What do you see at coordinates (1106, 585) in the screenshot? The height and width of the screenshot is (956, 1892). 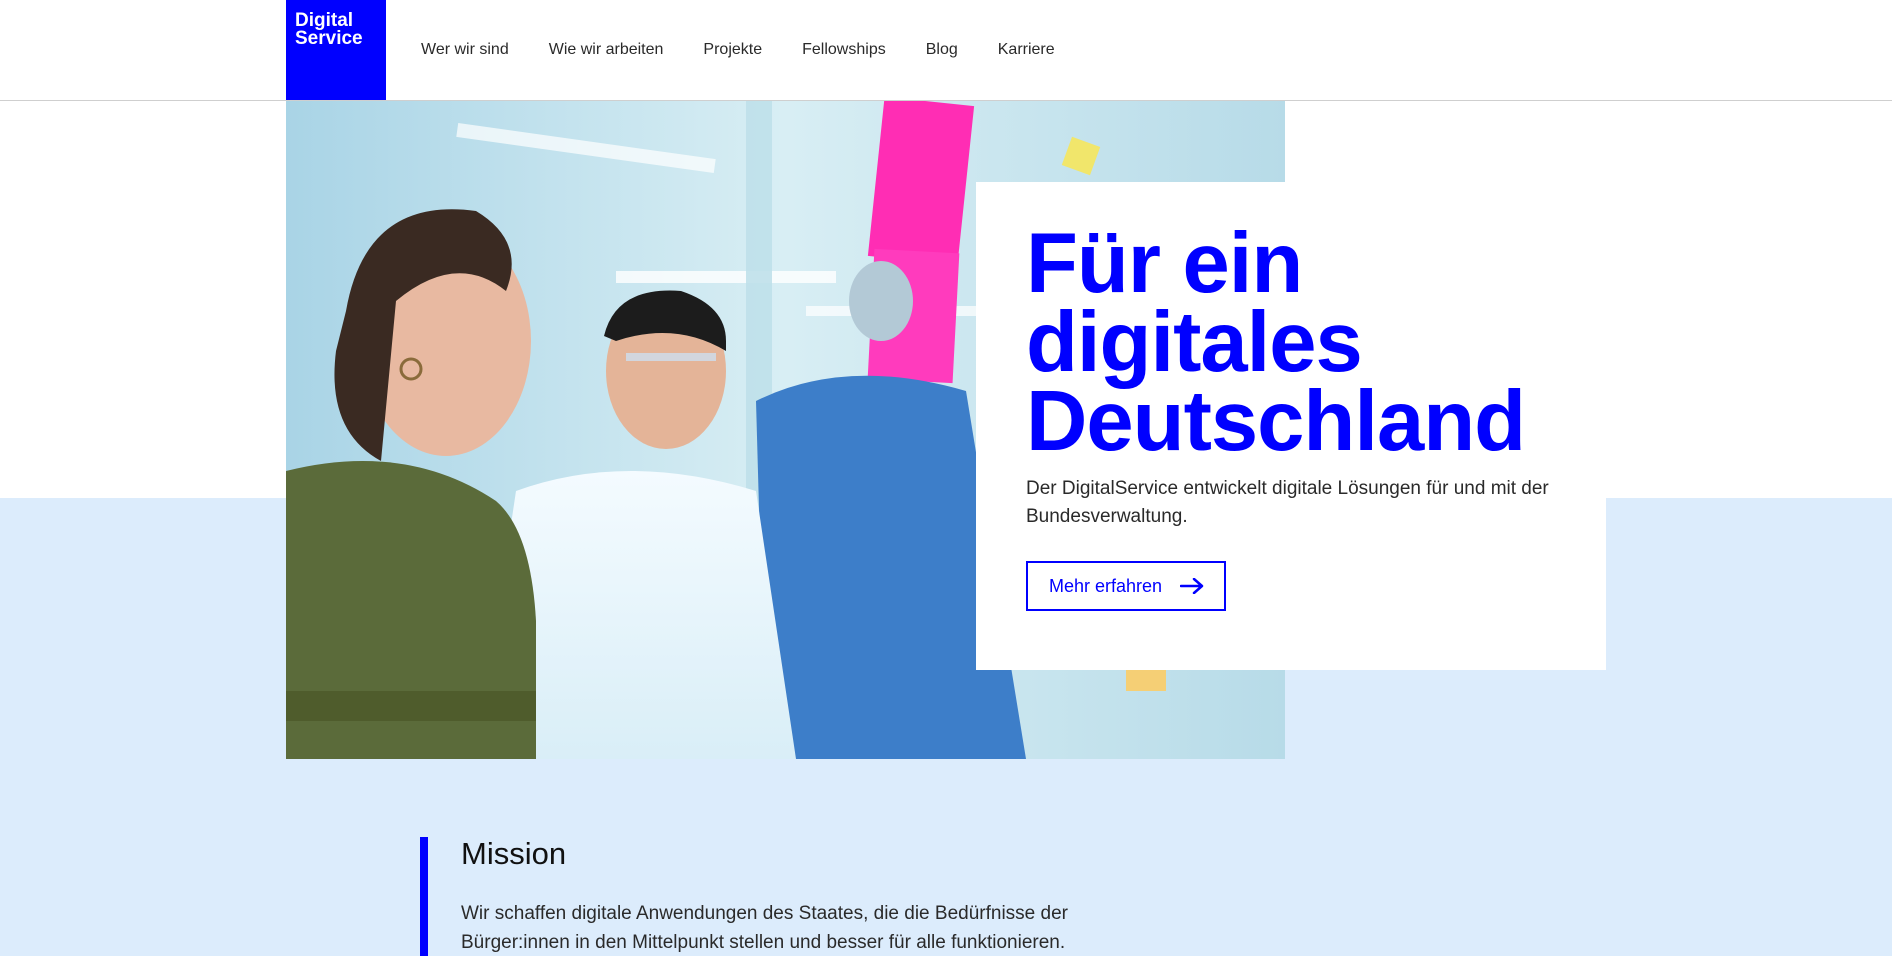 I see `cta-label: Mehr erfahren` at bounding box center [1106, 585].